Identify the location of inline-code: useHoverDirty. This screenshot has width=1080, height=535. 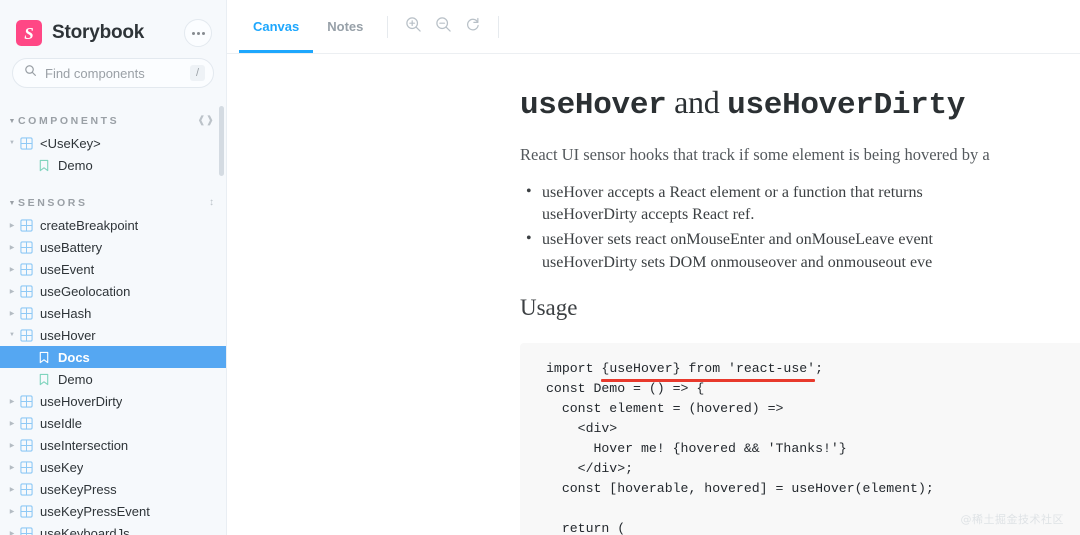
(590, 215).